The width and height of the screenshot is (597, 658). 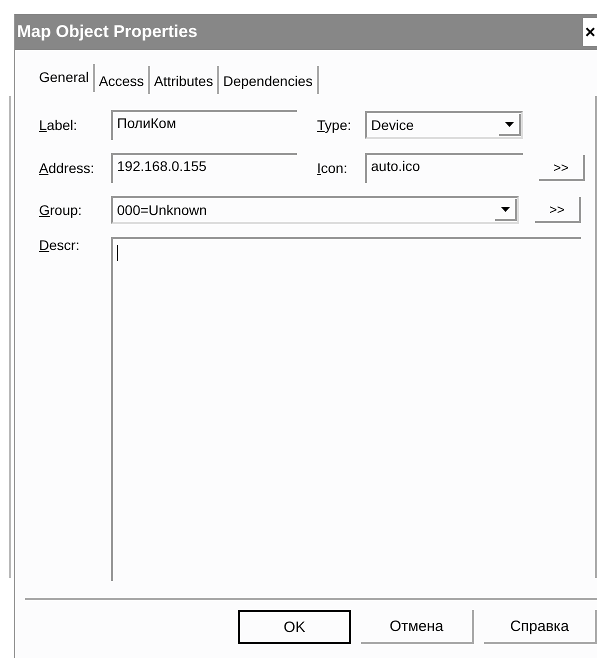 What do you see at coordinates (67, 168) in the screenshot?
I see `field-label: Address:` at bounding box center [67, 168].